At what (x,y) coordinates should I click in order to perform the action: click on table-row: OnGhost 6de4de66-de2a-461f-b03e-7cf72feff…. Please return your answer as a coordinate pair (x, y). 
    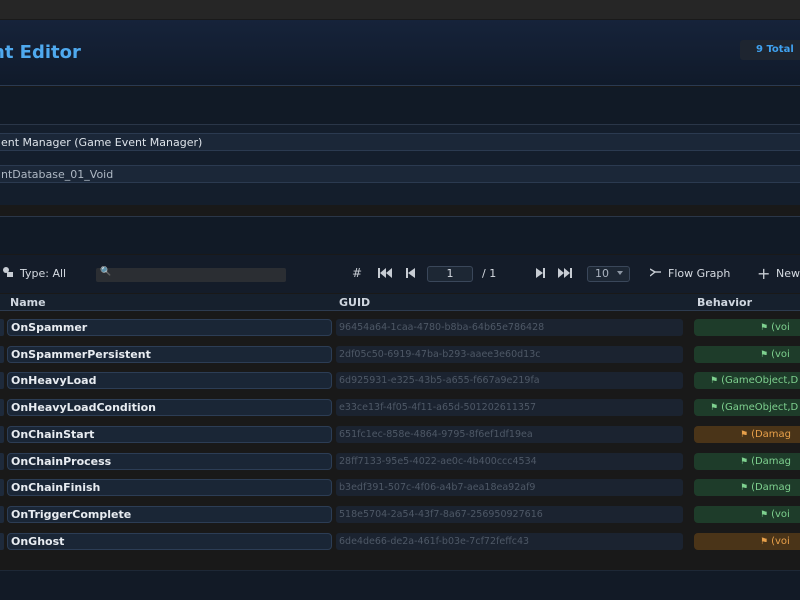
    Looking at the image, I should click on (400, 541).